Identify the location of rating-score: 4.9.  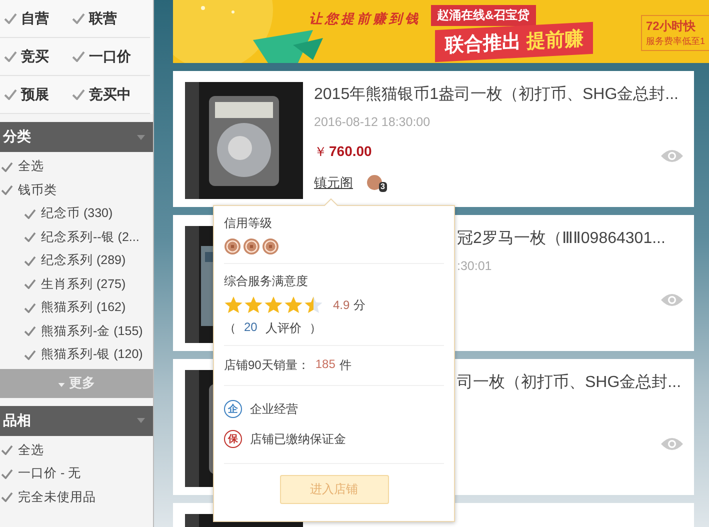
(341, 305).